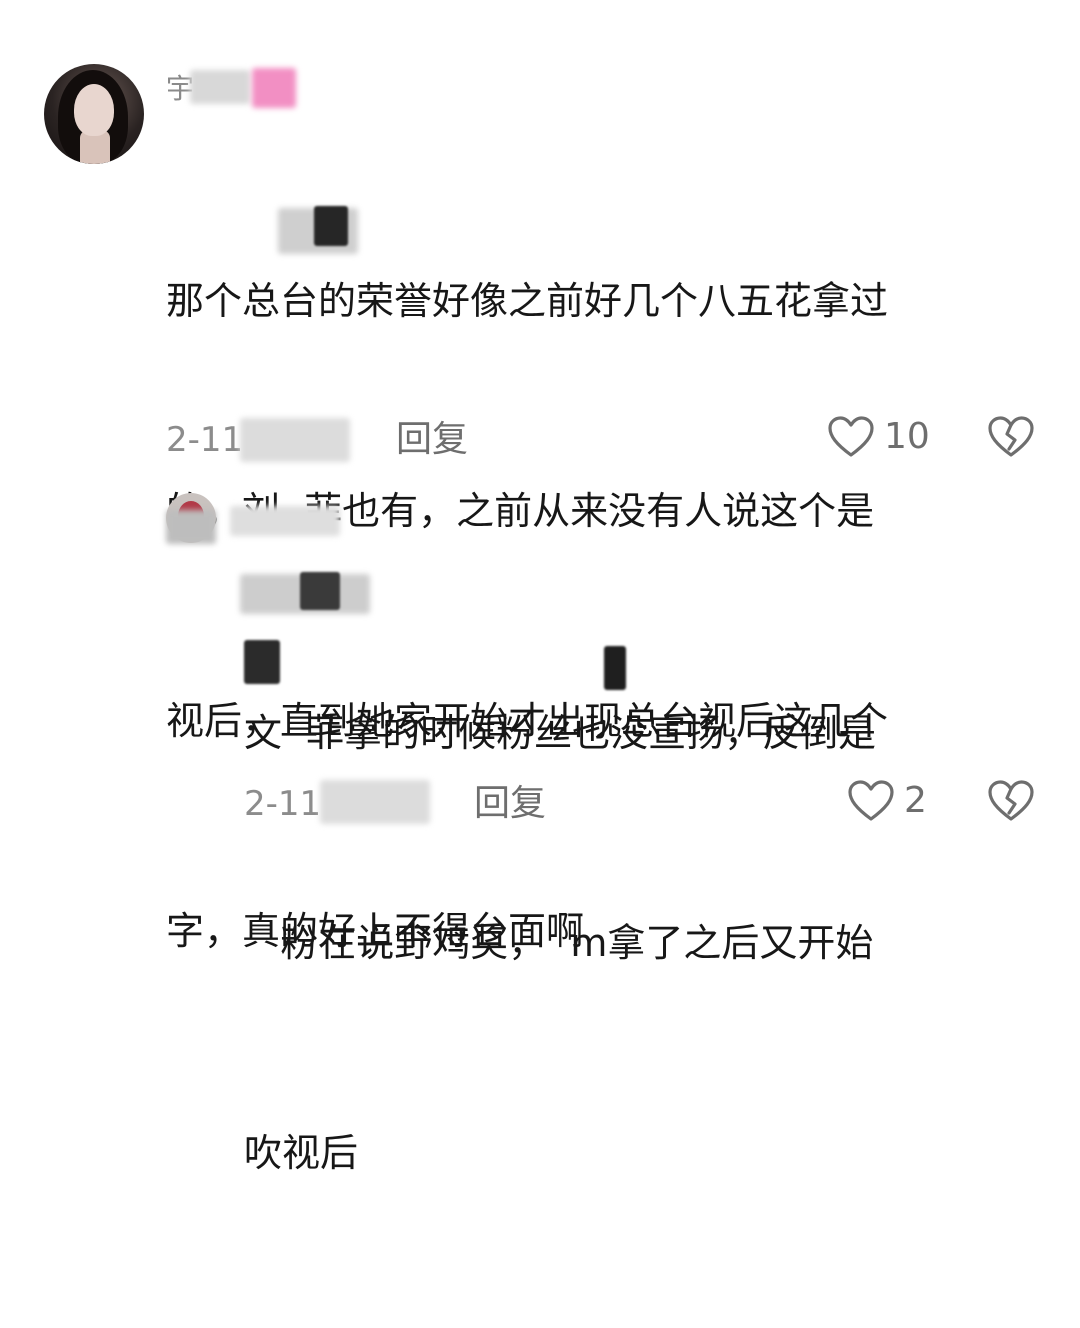  I want to click on like-count: 10, so click(907, 436).